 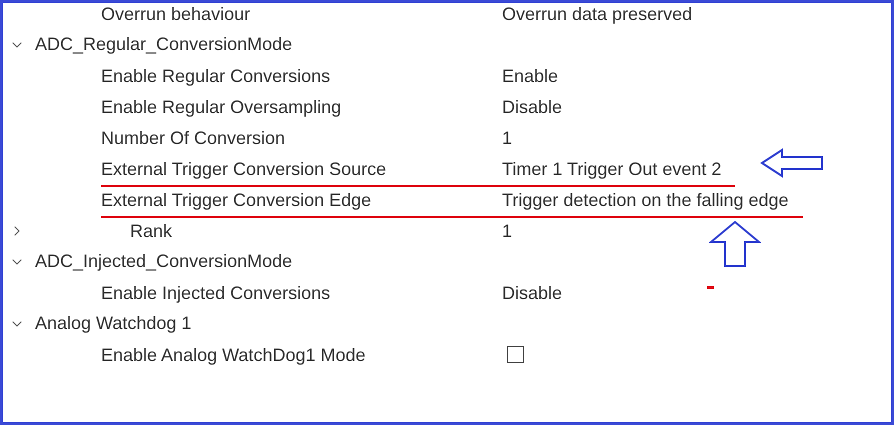 What do you see at coordinates (163, 44) in the screenshot?
I see `group-header: ADC_Regular_ConversionMode` at bounding box center [163, 44].